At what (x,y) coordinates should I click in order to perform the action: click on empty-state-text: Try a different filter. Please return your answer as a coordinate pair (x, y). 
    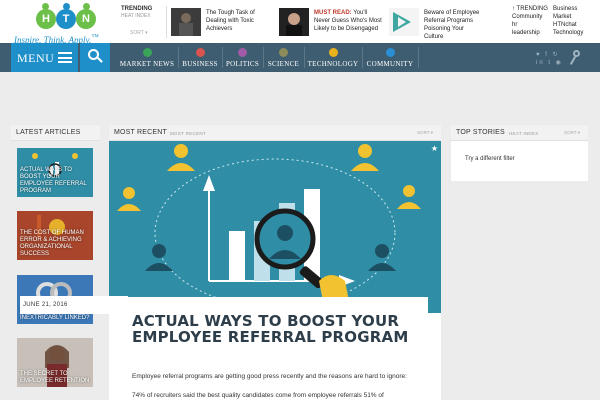
    Looking at the image, I should click on (490, 159).